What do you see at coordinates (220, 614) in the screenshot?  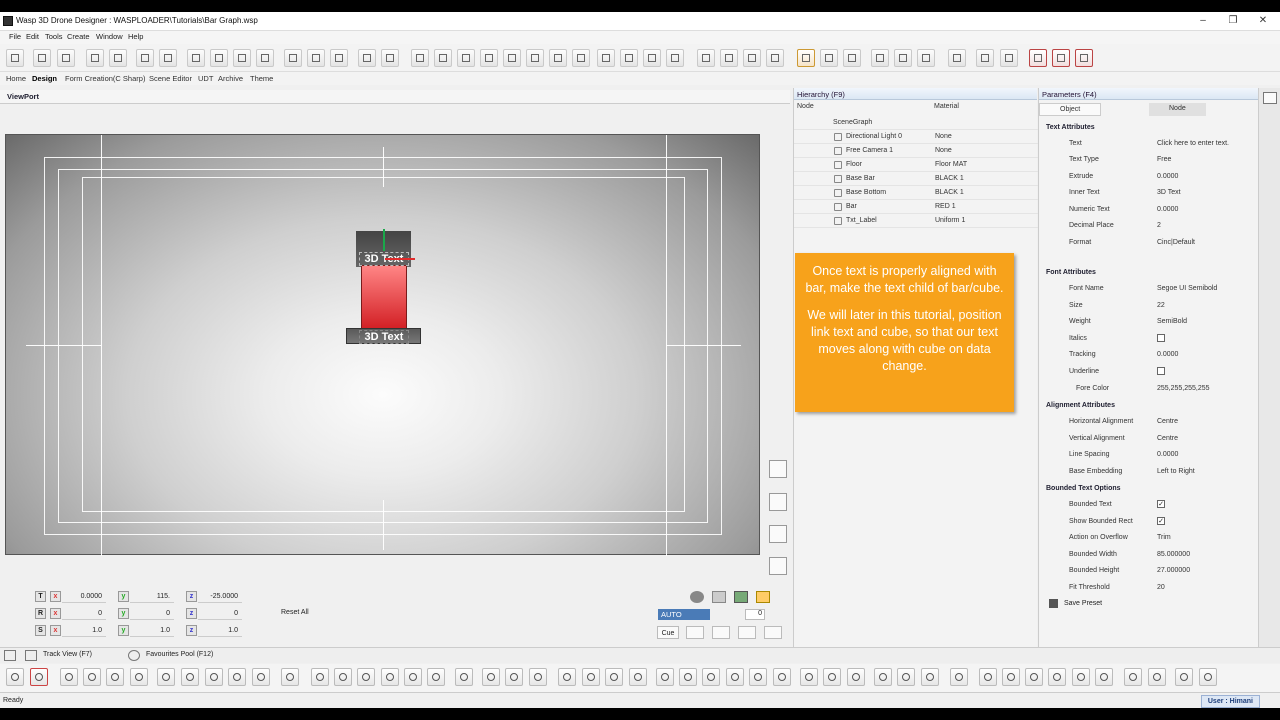 I see `rotate-z-field: 0` at bounding box center [220, 614].